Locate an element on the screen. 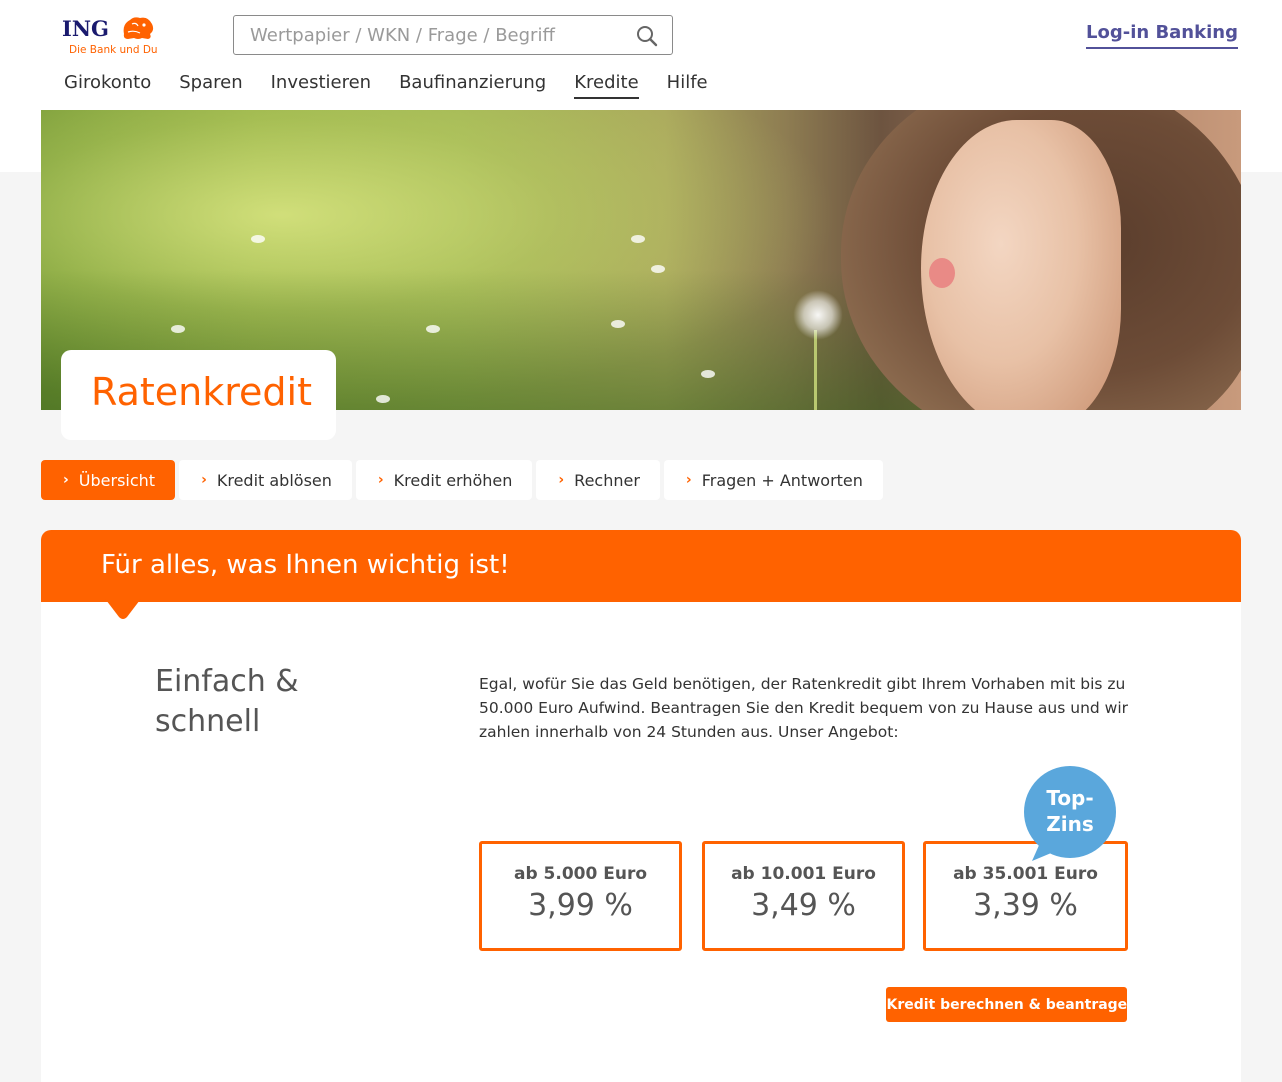 This screenshot has width=1282, height=1082. tab-label: Kredit erhöhen is located at coordinates (453, 480).